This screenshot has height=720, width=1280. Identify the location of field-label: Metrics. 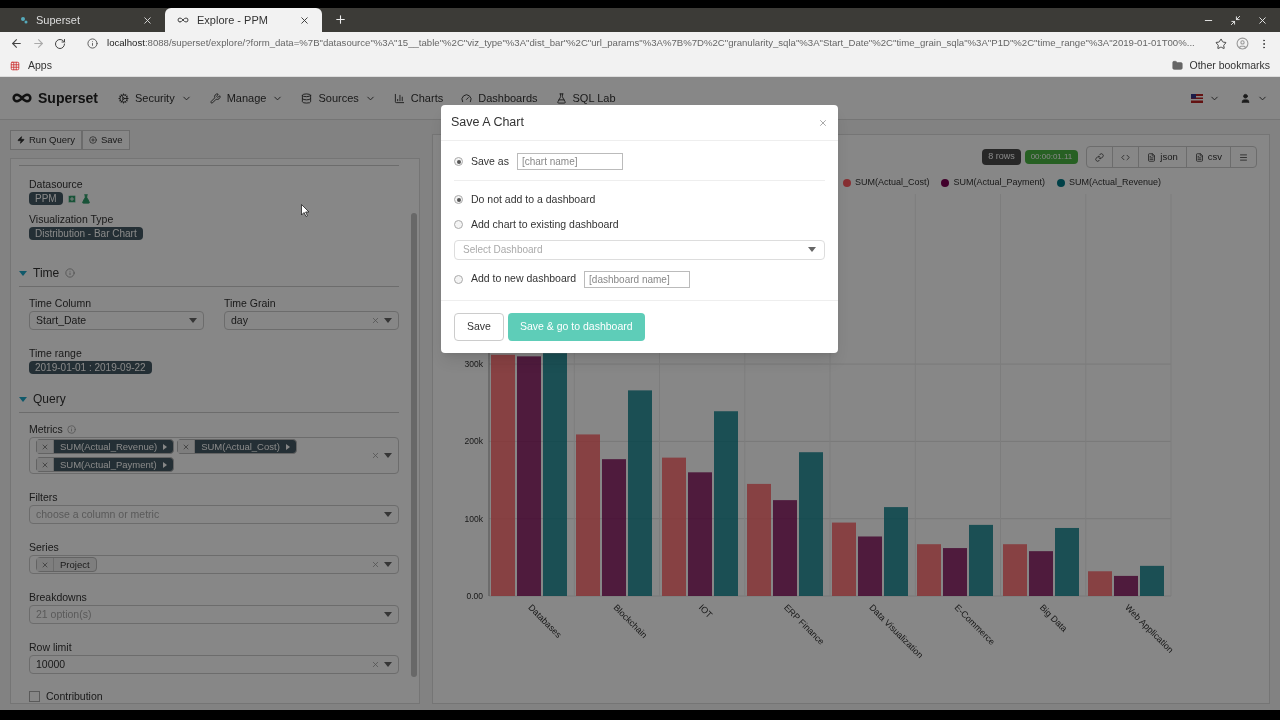
(46, 429).